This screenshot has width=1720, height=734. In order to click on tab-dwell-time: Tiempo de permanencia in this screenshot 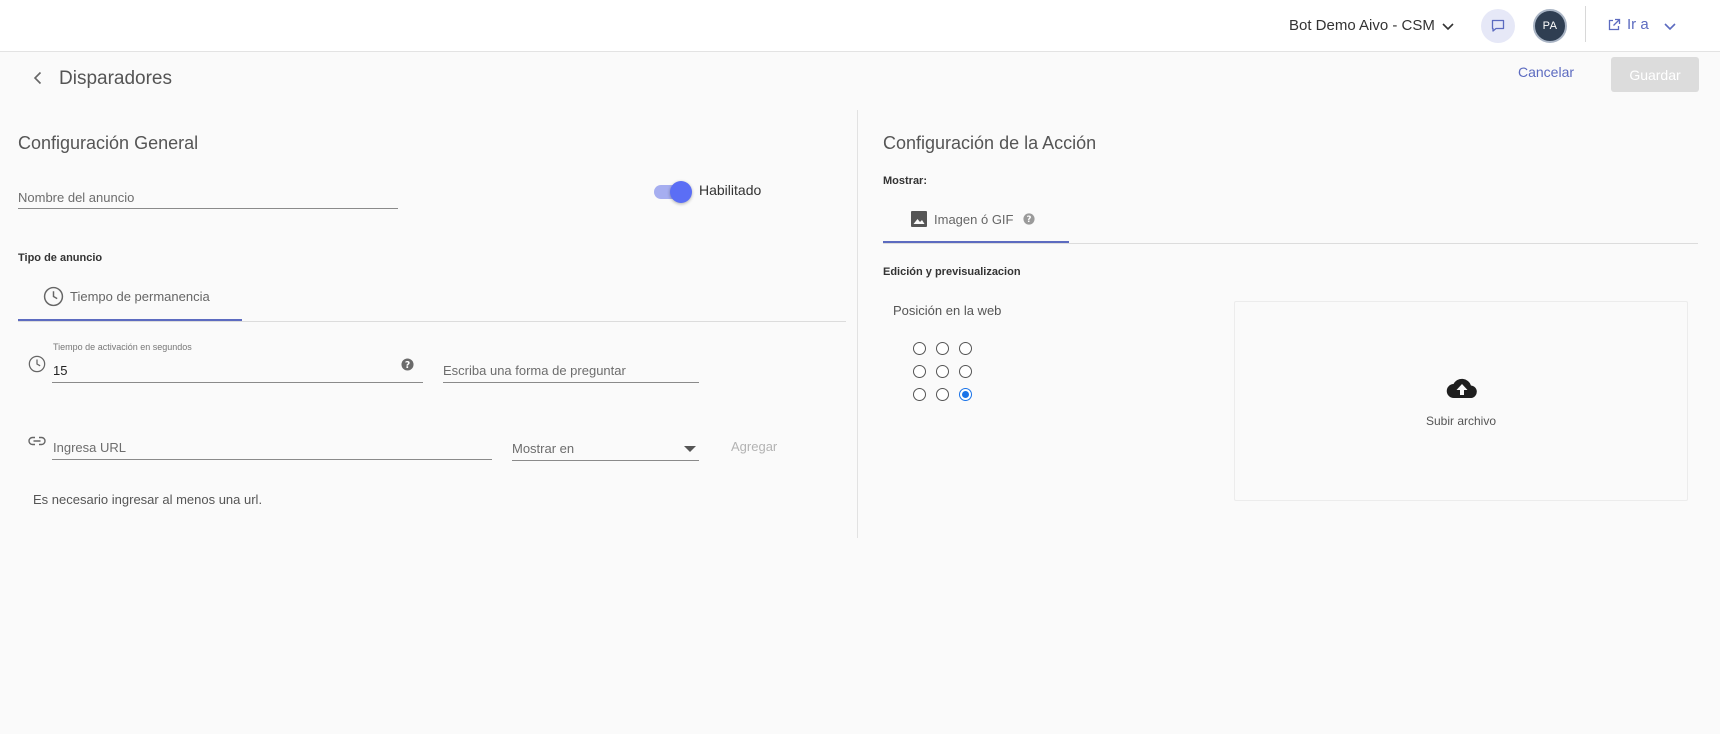, I will do `click(126, 296)`.